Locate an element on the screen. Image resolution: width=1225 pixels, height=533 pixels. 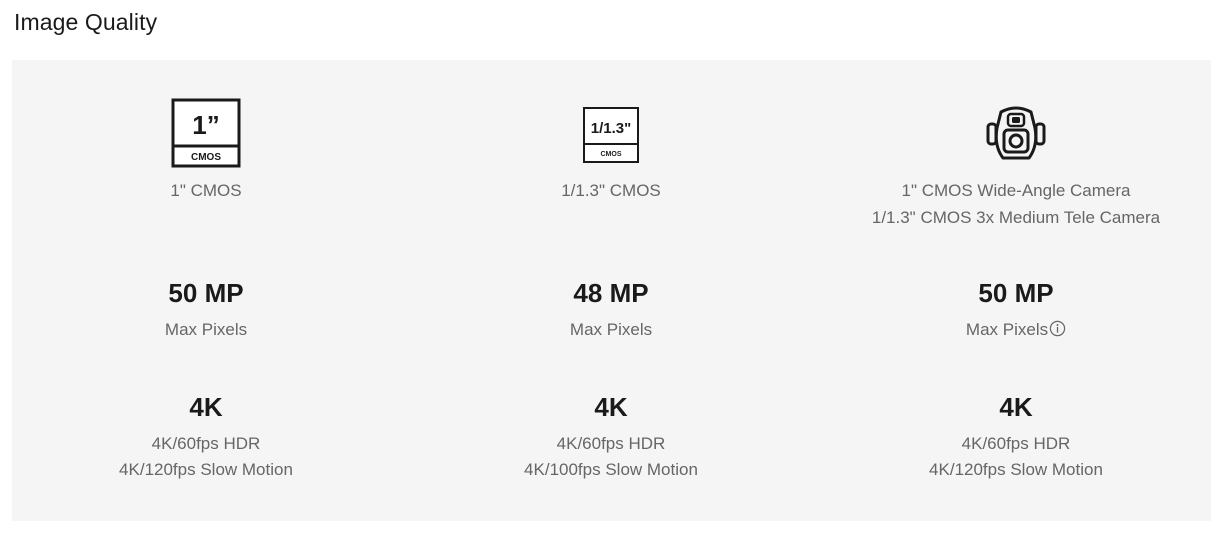
video-modes: 4K/60fps HDR 4K/100fps Slow Motion is located at coordinates (611, 457).